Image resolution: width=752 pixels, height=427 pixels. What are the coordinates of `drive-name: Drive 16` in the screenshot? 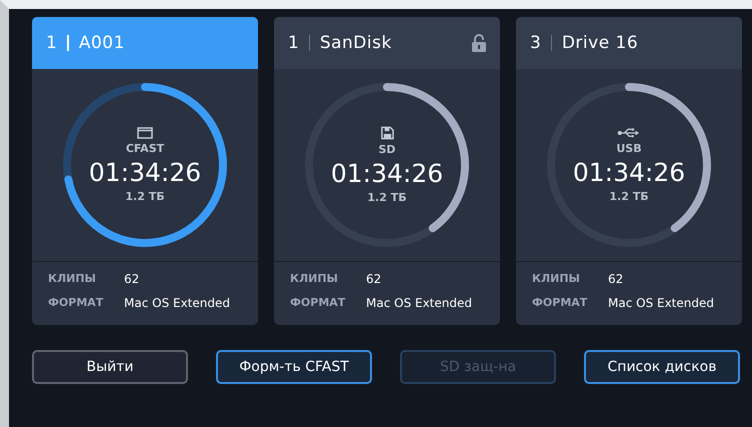 It's located at (601, 43).